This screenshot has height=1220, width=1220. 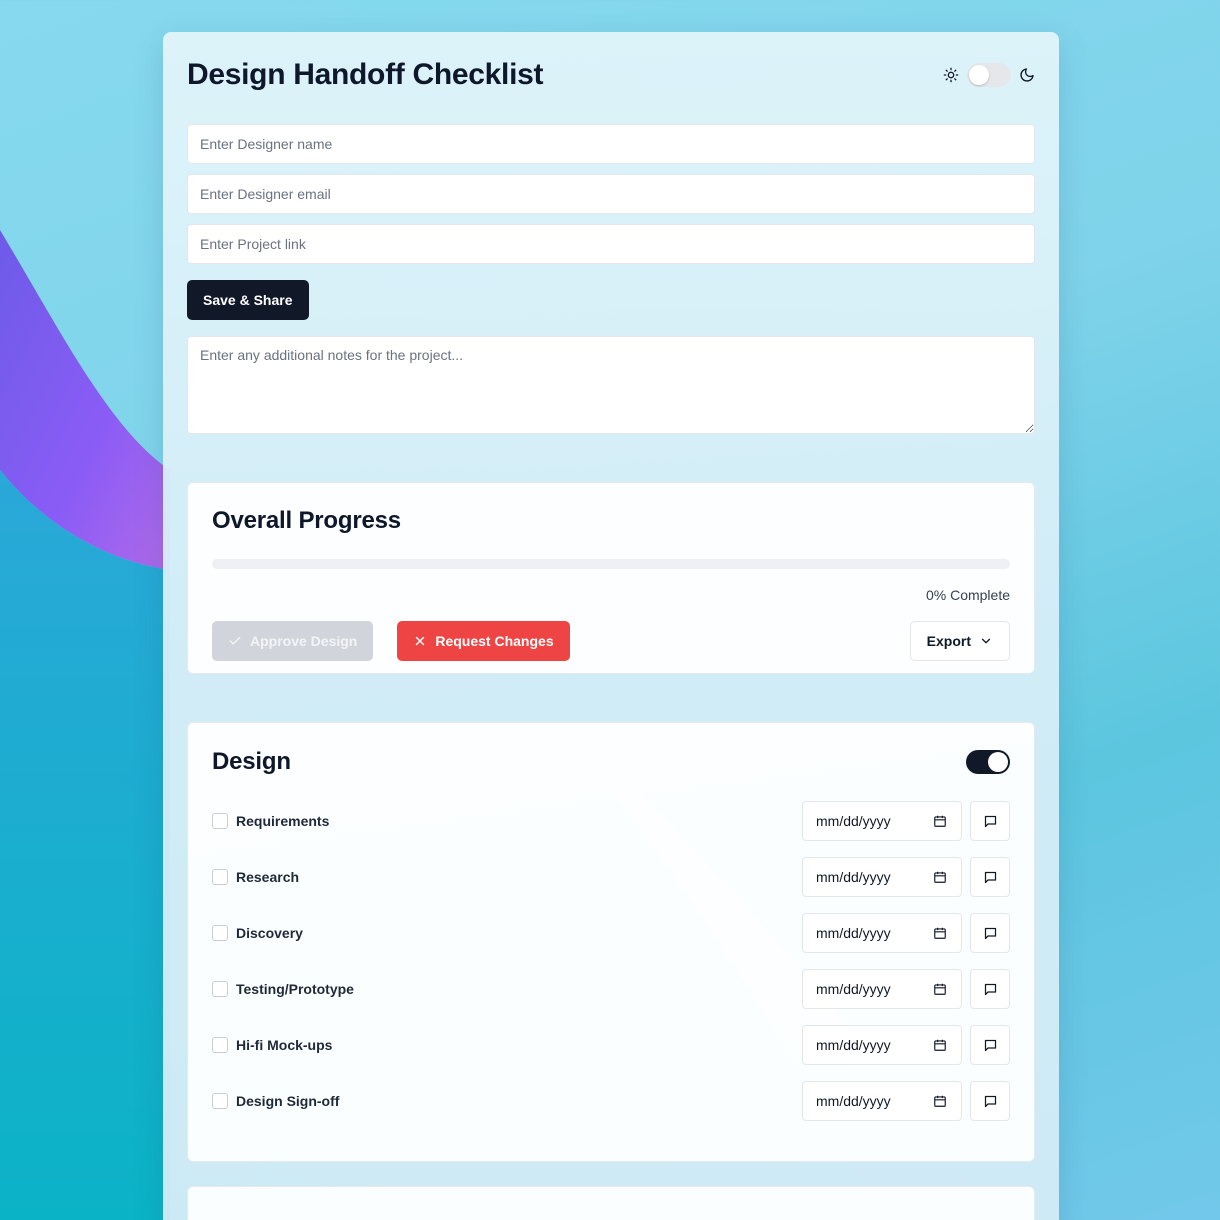 What do you see at coordinates (611, 821) in the screenshot?
I see `checklist-item: Requirements mm/dd/yyyy` at bounding box center [611, 821].